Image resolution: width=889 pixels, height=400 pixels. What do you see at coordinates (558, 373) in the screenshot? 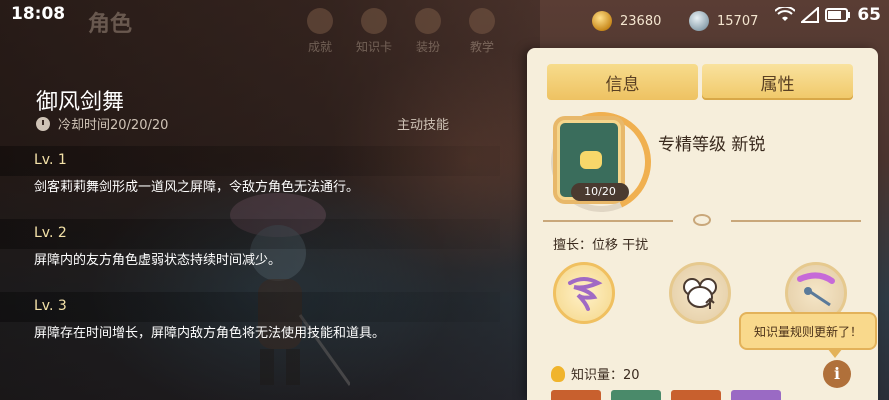
I see `lightbulb-icon` at bounding box center [558, 373].